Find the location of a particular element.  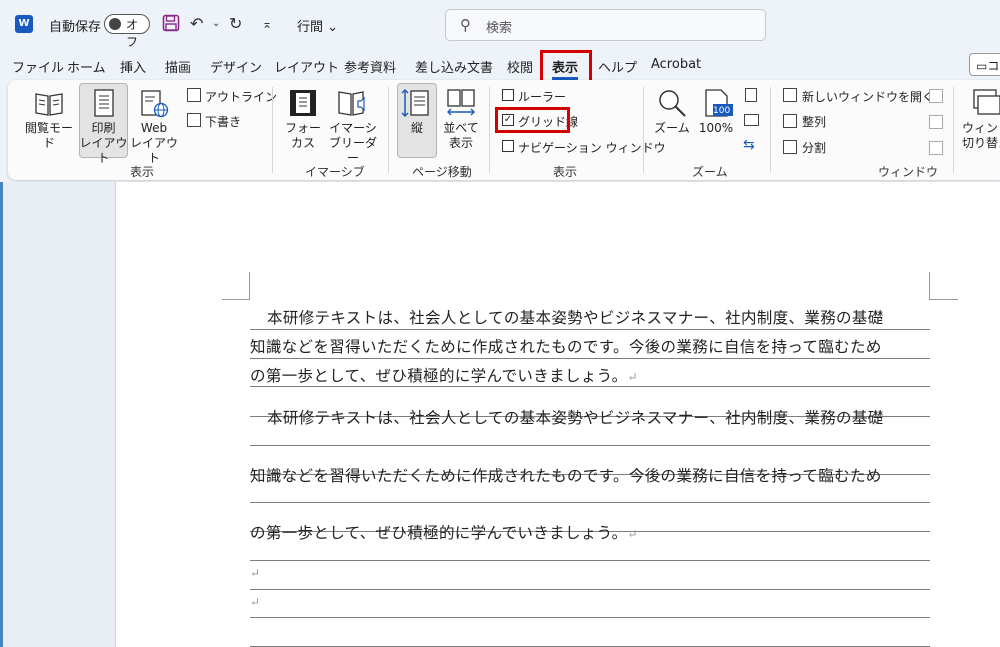

outline-icon is located at coordinates (194, 95).